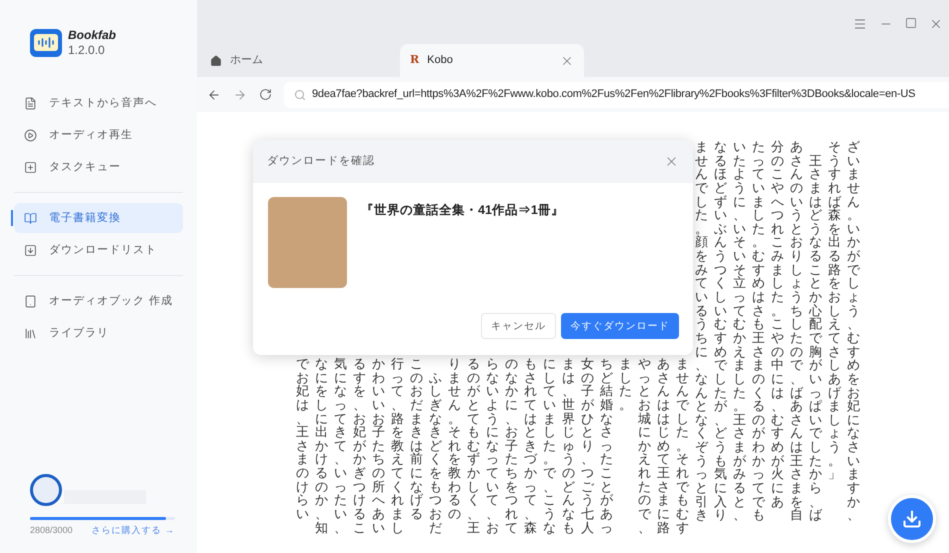 The image size is (949, 553). I want to click on nav-item: テキストから音声へ, so click(98, 103).